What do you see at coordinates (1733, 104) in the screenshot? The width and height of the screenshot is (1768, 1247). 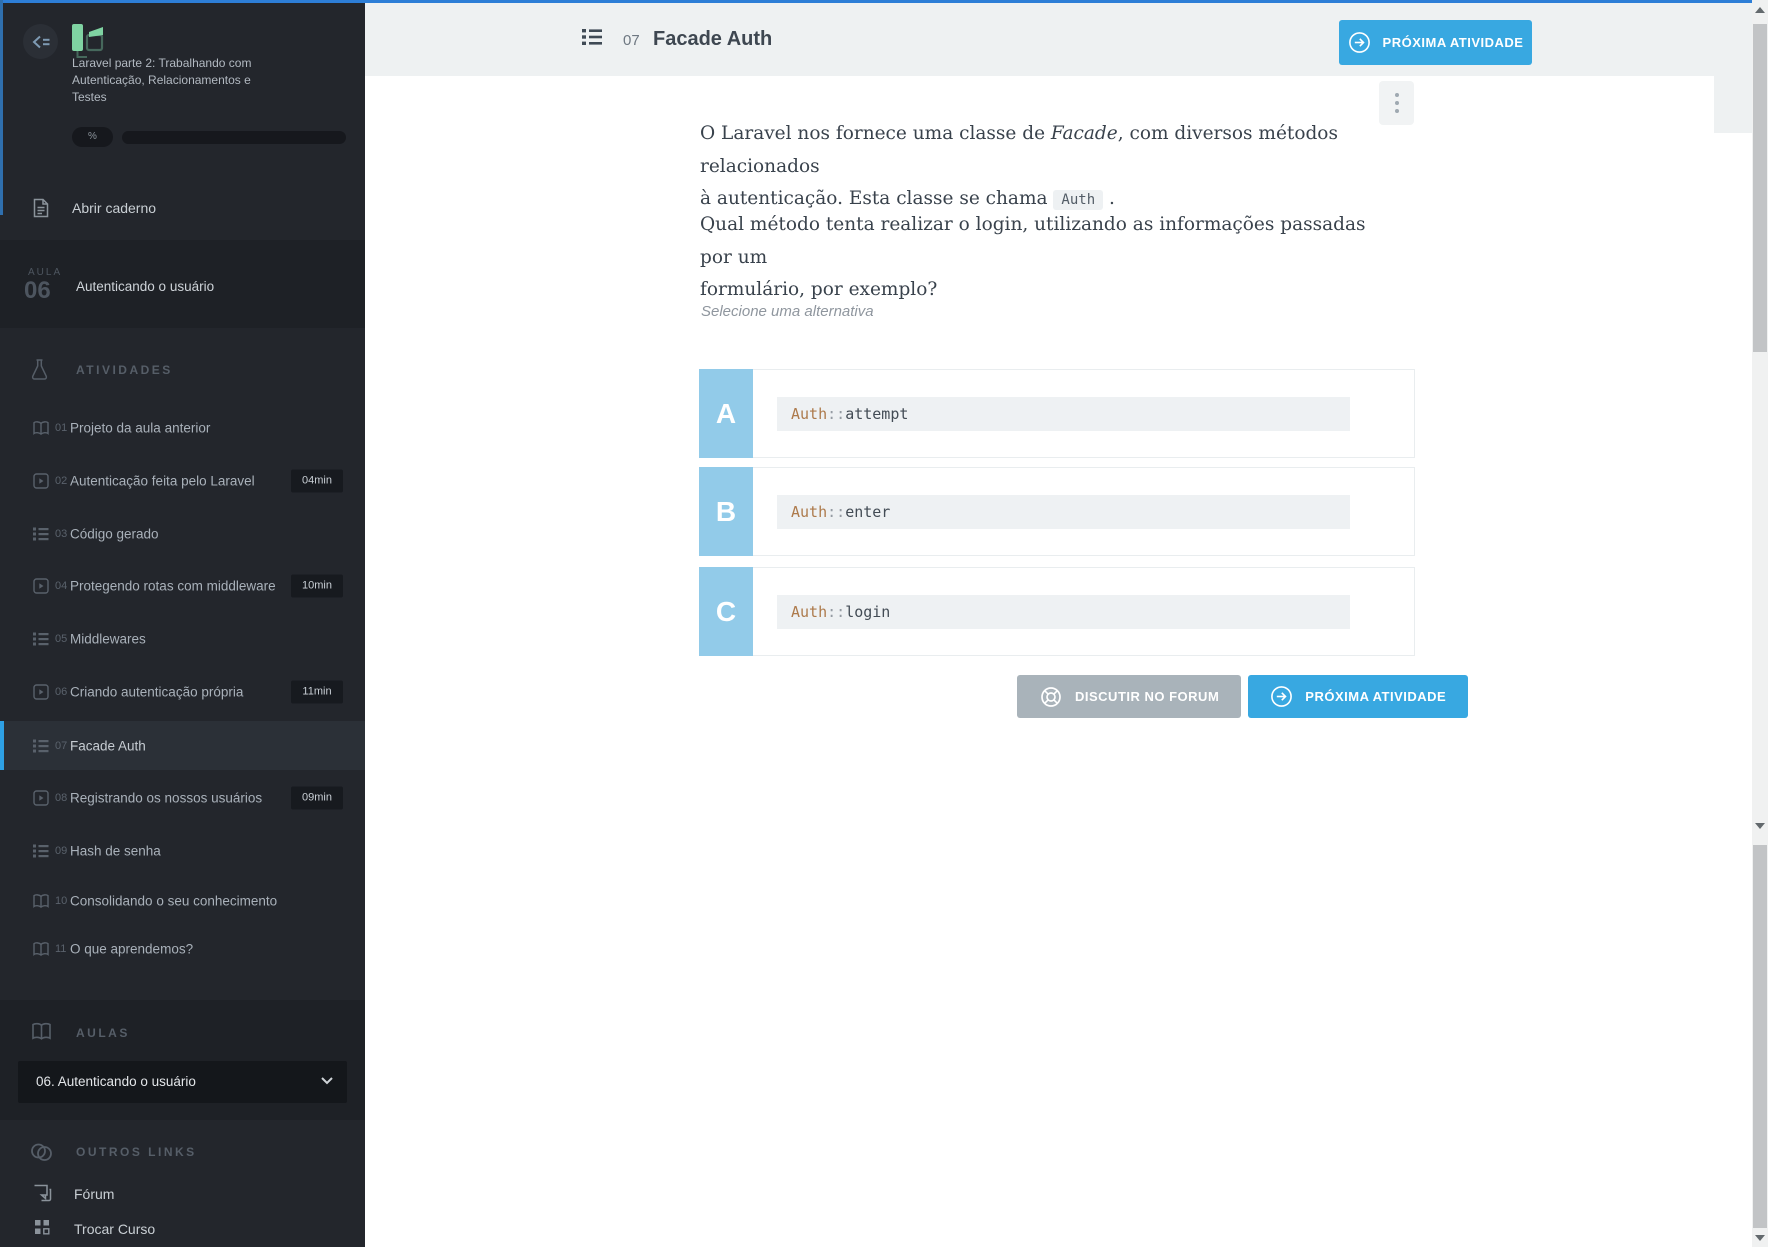 I see `header-corner-filler` at bounding box center [1733, 104].